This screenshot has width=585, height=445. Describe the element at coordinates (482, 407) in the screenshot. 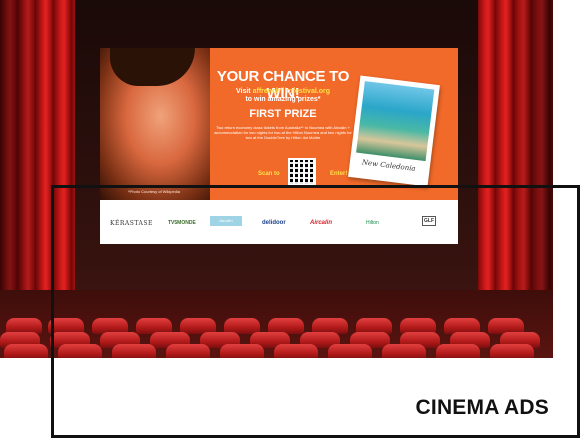

I see `section-title: CINEMA ADS` at that location.